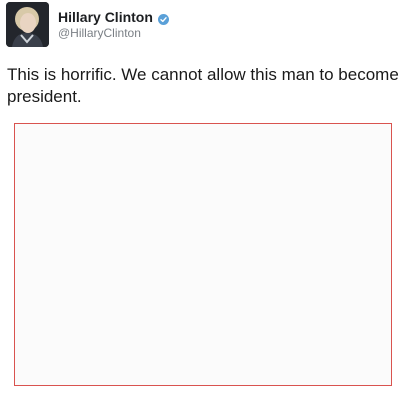 The height and width of the screenshot is (400, 410). What do you see at coordinates (105, 17) in the screenshot?
I see `author-display-name: Hillary Clinton` at bounding box center [105, 17].